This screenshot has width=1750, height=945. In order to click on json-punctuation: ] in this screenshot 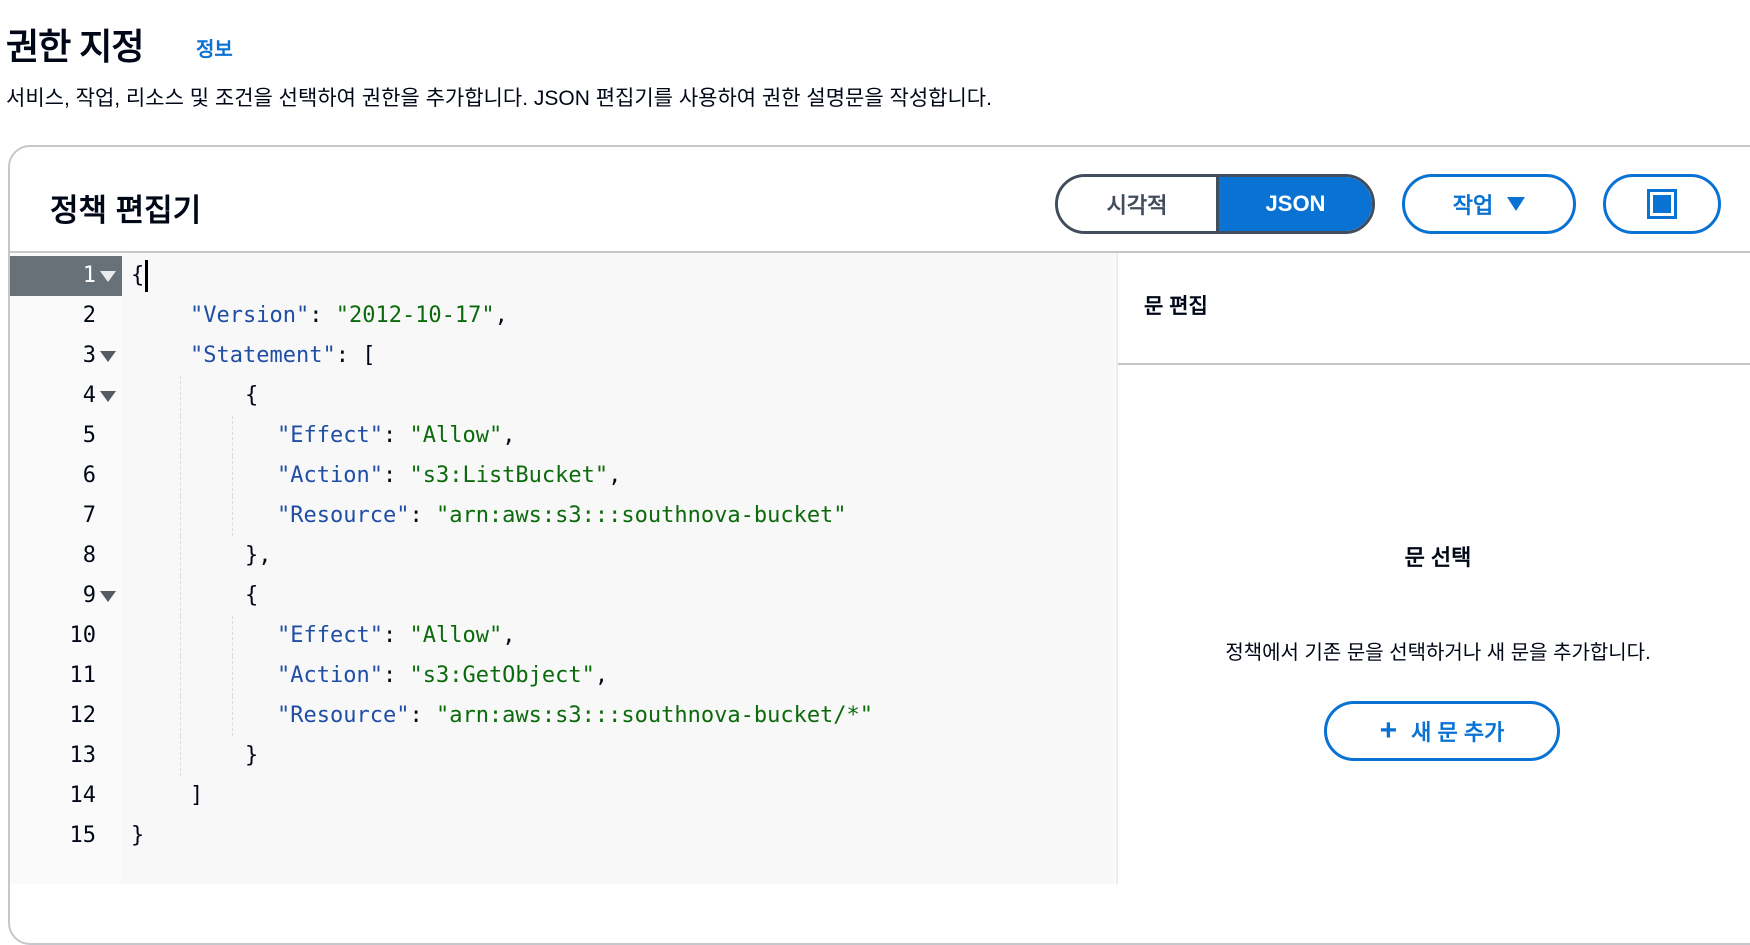, I will do `click(197, 795)`.